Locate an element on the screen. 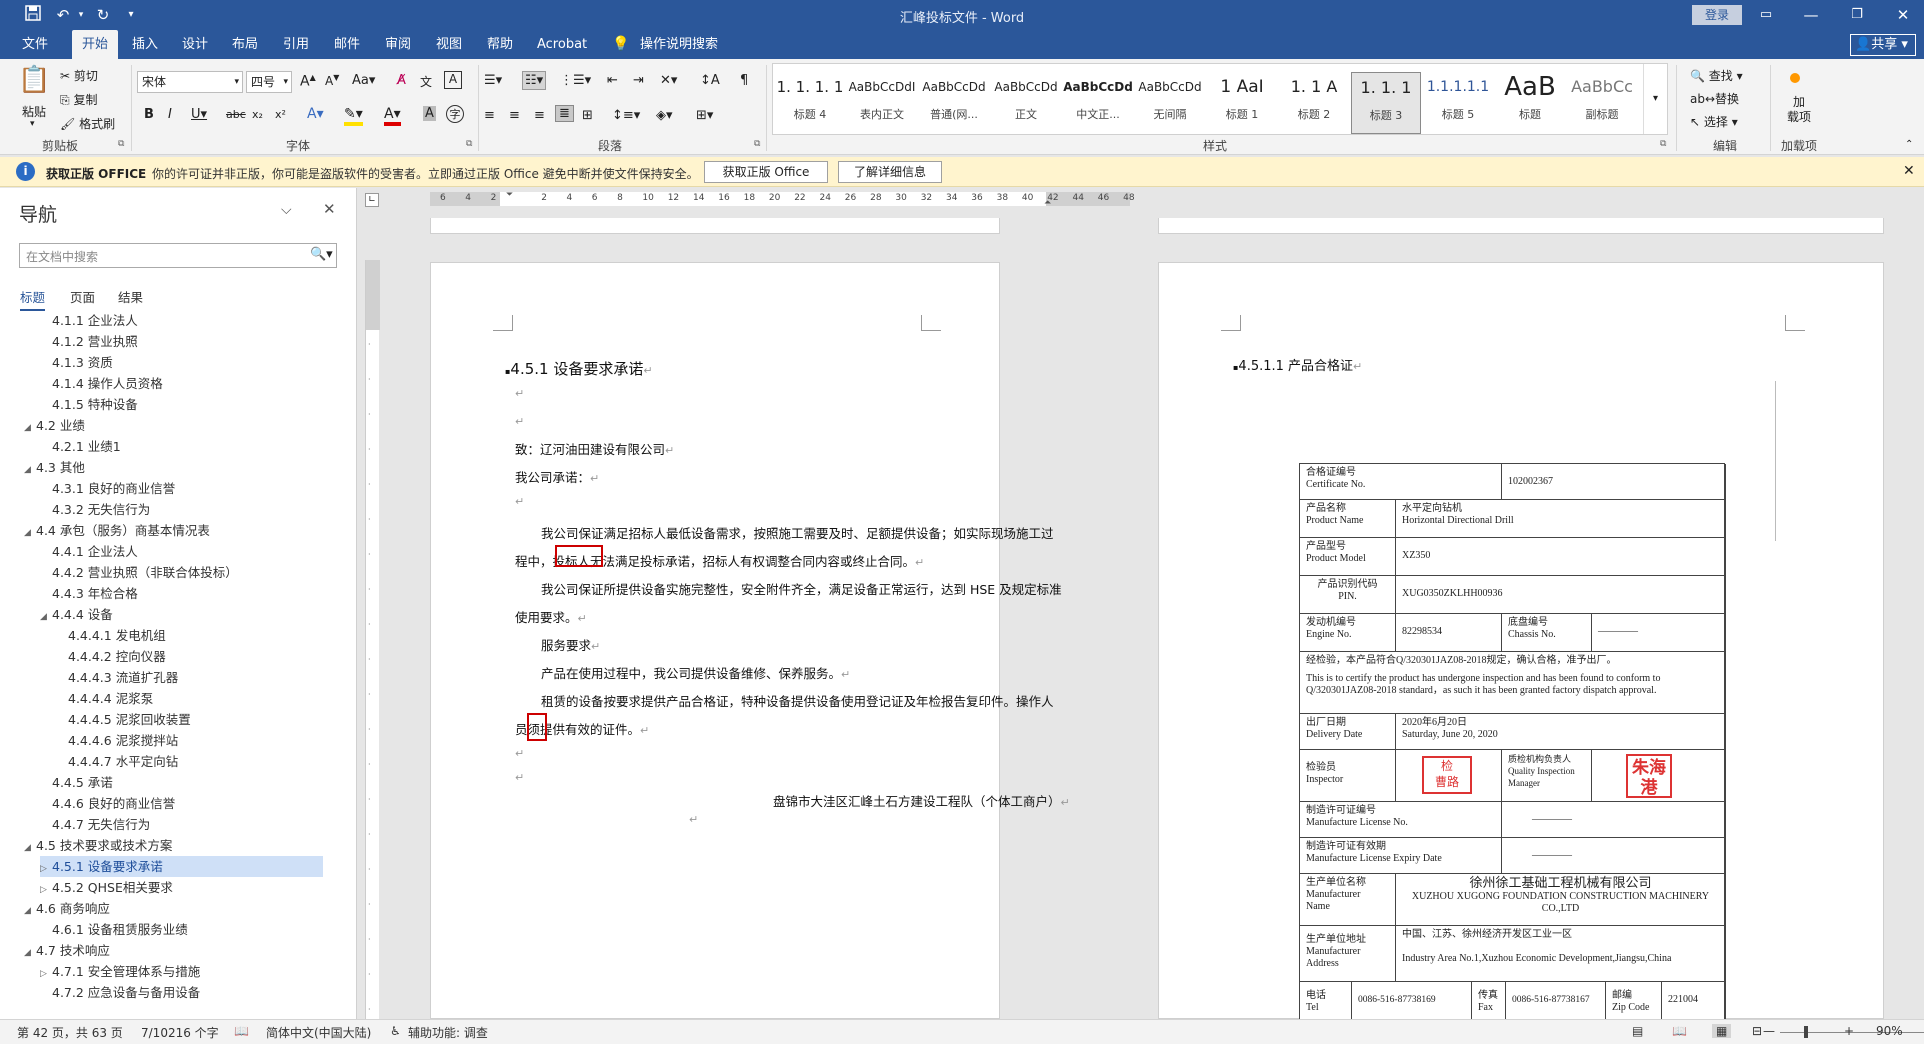 The width and height of the screenshot is (1924, 1044). get-genuine-button: 获取正版 Office is located at coordinates (766, 172).